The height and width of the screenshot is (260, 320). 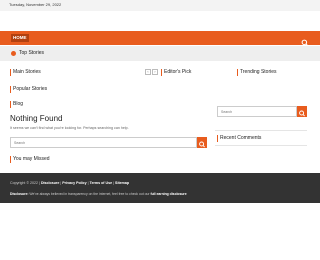 What do you see at coordinates (160, 39) in the screenshot?
I see `main-nav: HOME` at bounding box center [160, 39].